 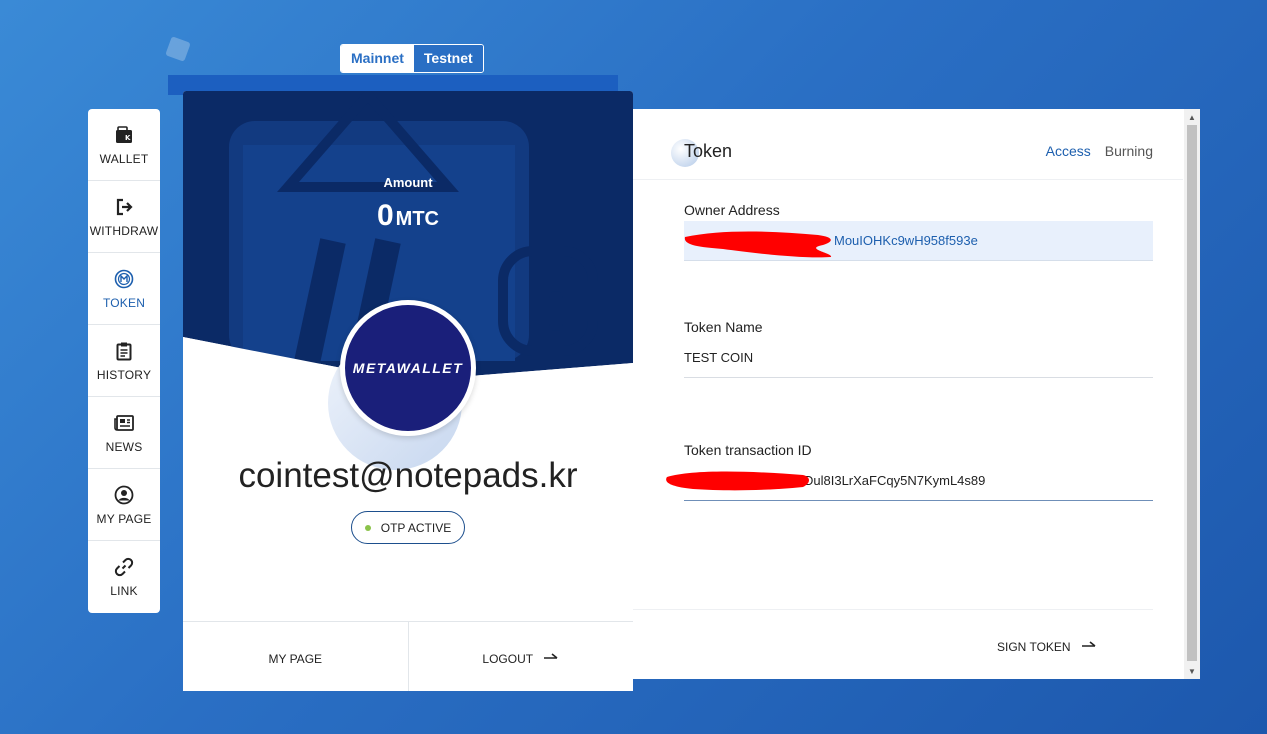 I want to click on txid-value: Dul8I3LrXaFCqy5N7KymL4s89, so click(x=895, y=480).